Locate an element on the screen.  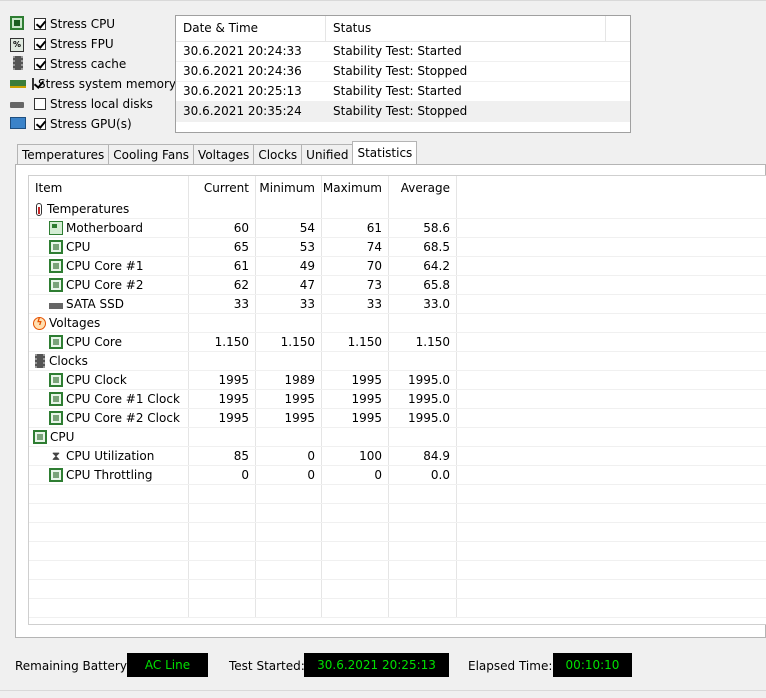
stress-cpu-label: Stress CPU is located at coordinates (83, 24).